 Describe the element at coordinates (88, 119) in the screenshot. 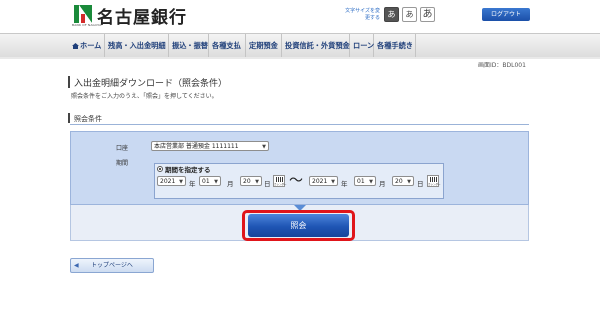

I see `section-heading: 照会条件` at that location.